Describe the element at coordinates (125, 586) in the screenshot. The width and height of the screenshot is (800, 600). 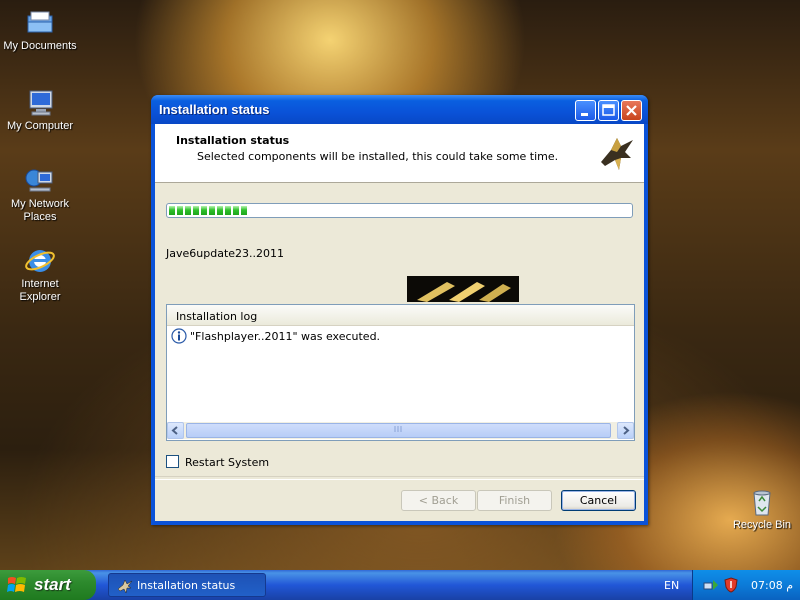
I see `eagle-app-icon` at that location.